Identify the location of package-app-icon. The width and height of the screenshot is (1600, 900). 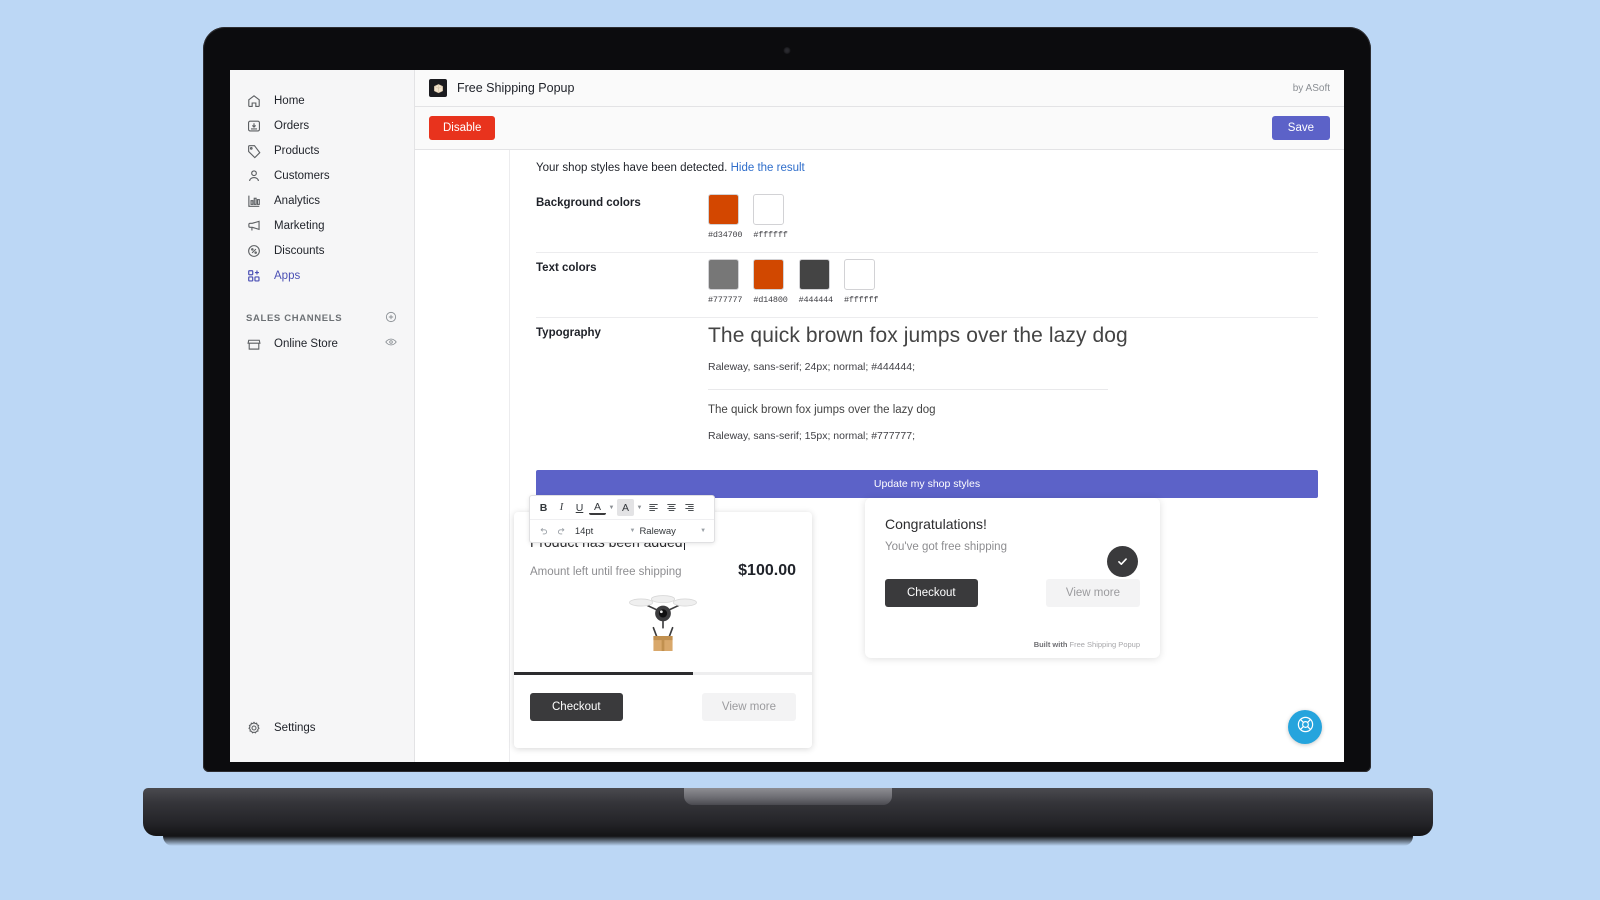
(438, 88).